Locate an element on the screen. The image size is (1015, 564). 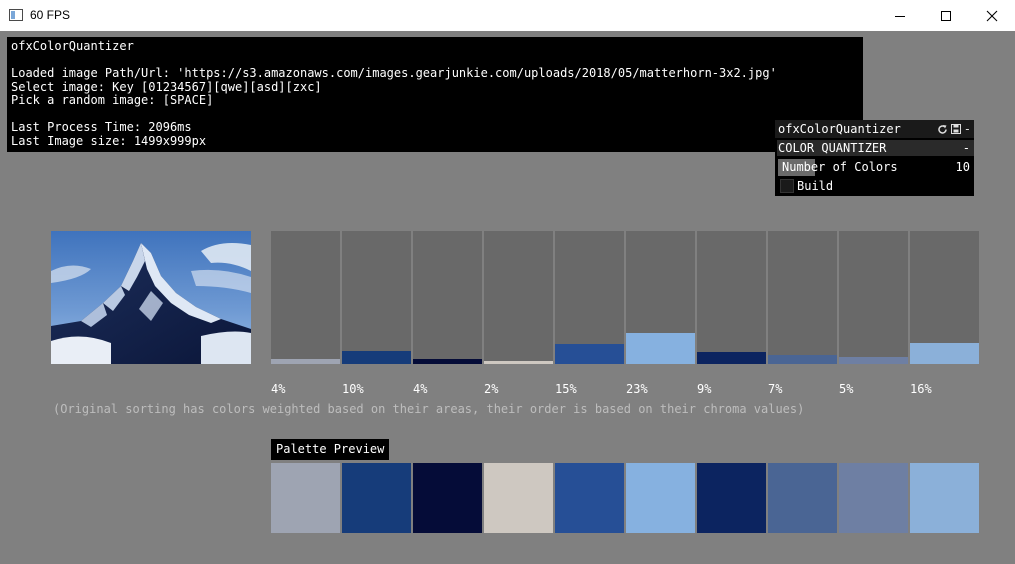
app-window-icon is located at coordinates (16, 15).